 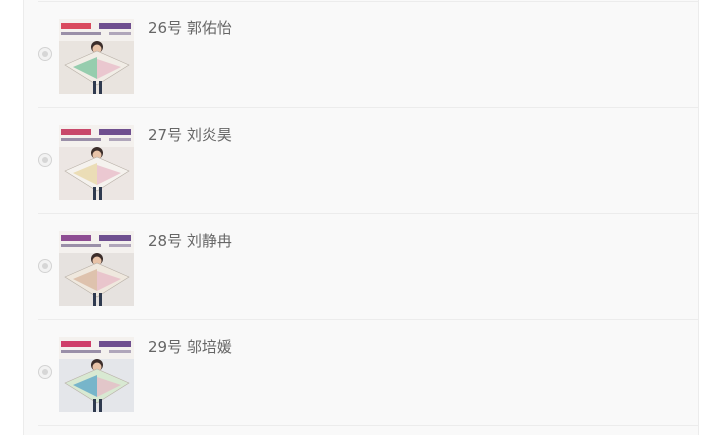 What do you see at coordinates (190, 28) in the screenshot?
I see `entry-label: 26号 郭佑怡` at bounding box center [190, 28].